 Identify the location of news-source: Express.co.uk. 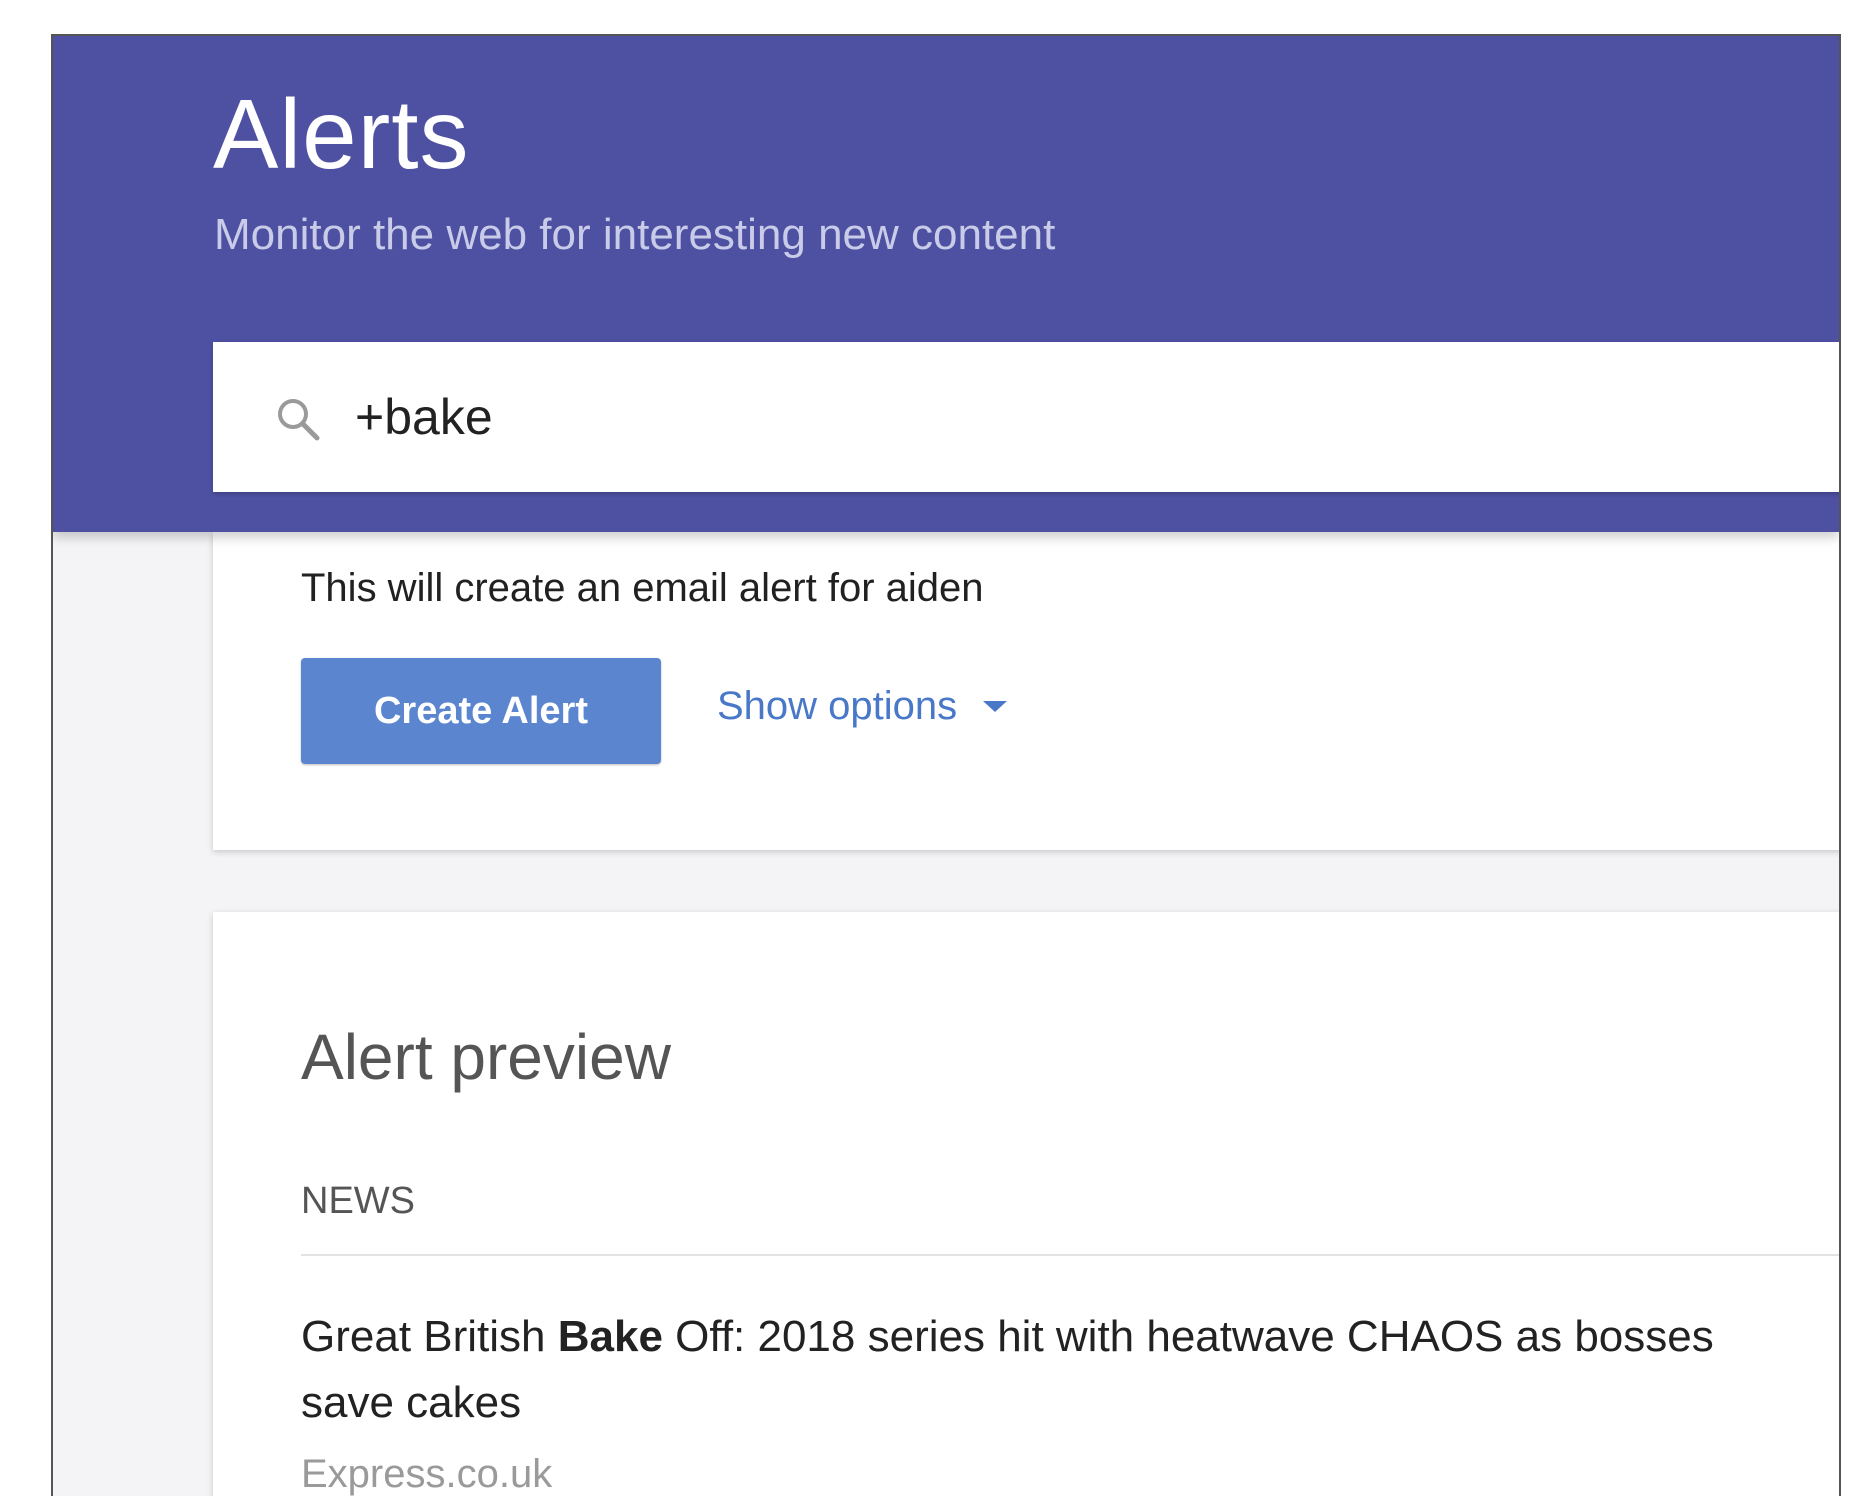
(427, 1474).